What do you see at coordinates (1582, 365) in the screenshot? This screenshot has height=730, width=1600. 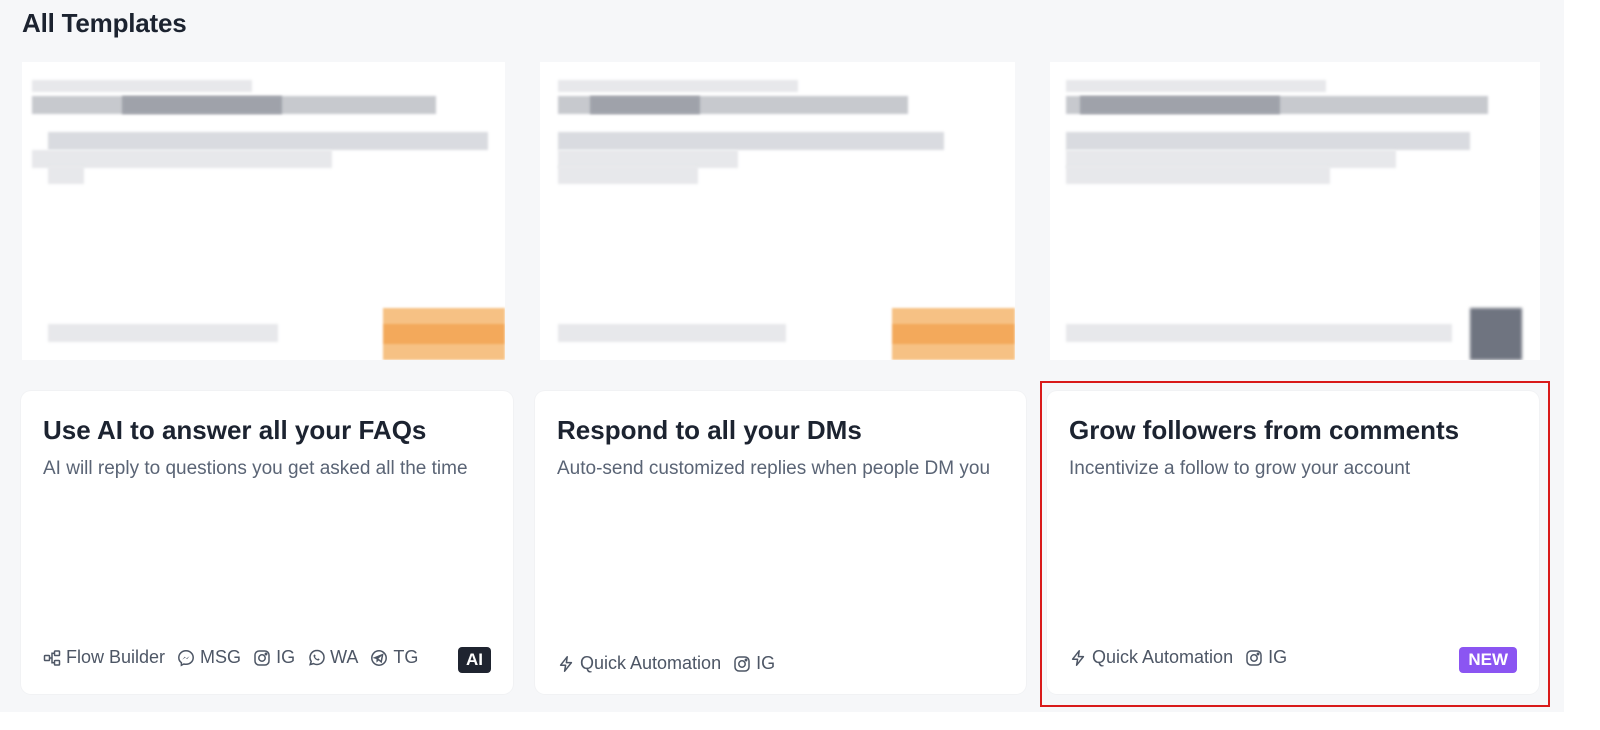 I see `window-edge` at bounding box center [1582, 365].